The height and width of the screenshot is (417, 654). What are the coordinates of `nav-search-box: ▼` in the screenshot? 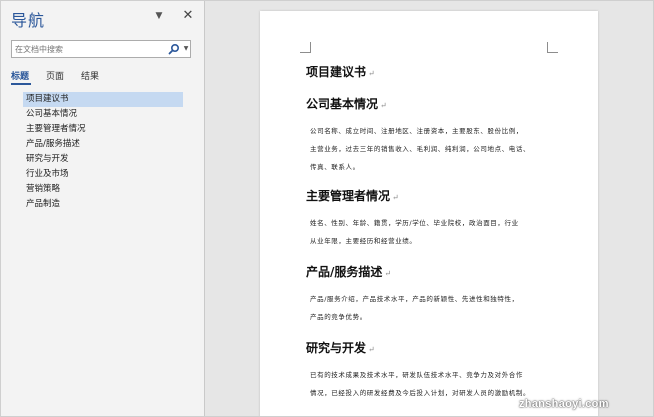 It's located at (101, 49).